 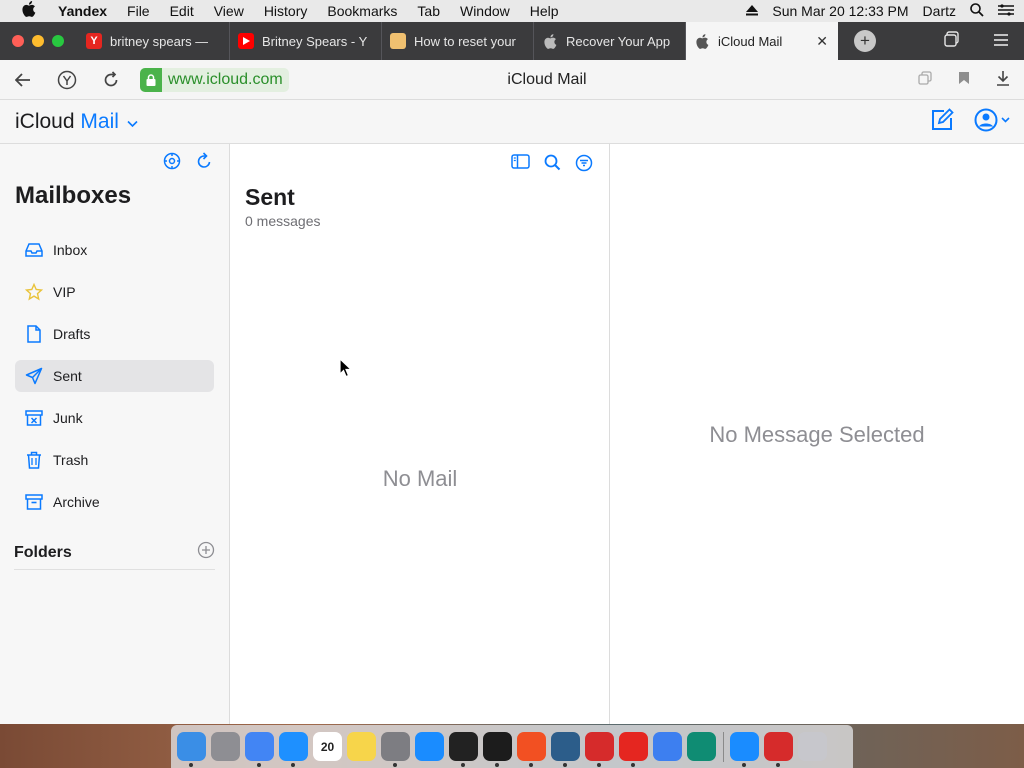 I want to click on close-tab-icon: ✕, so click(x=822, y=41).